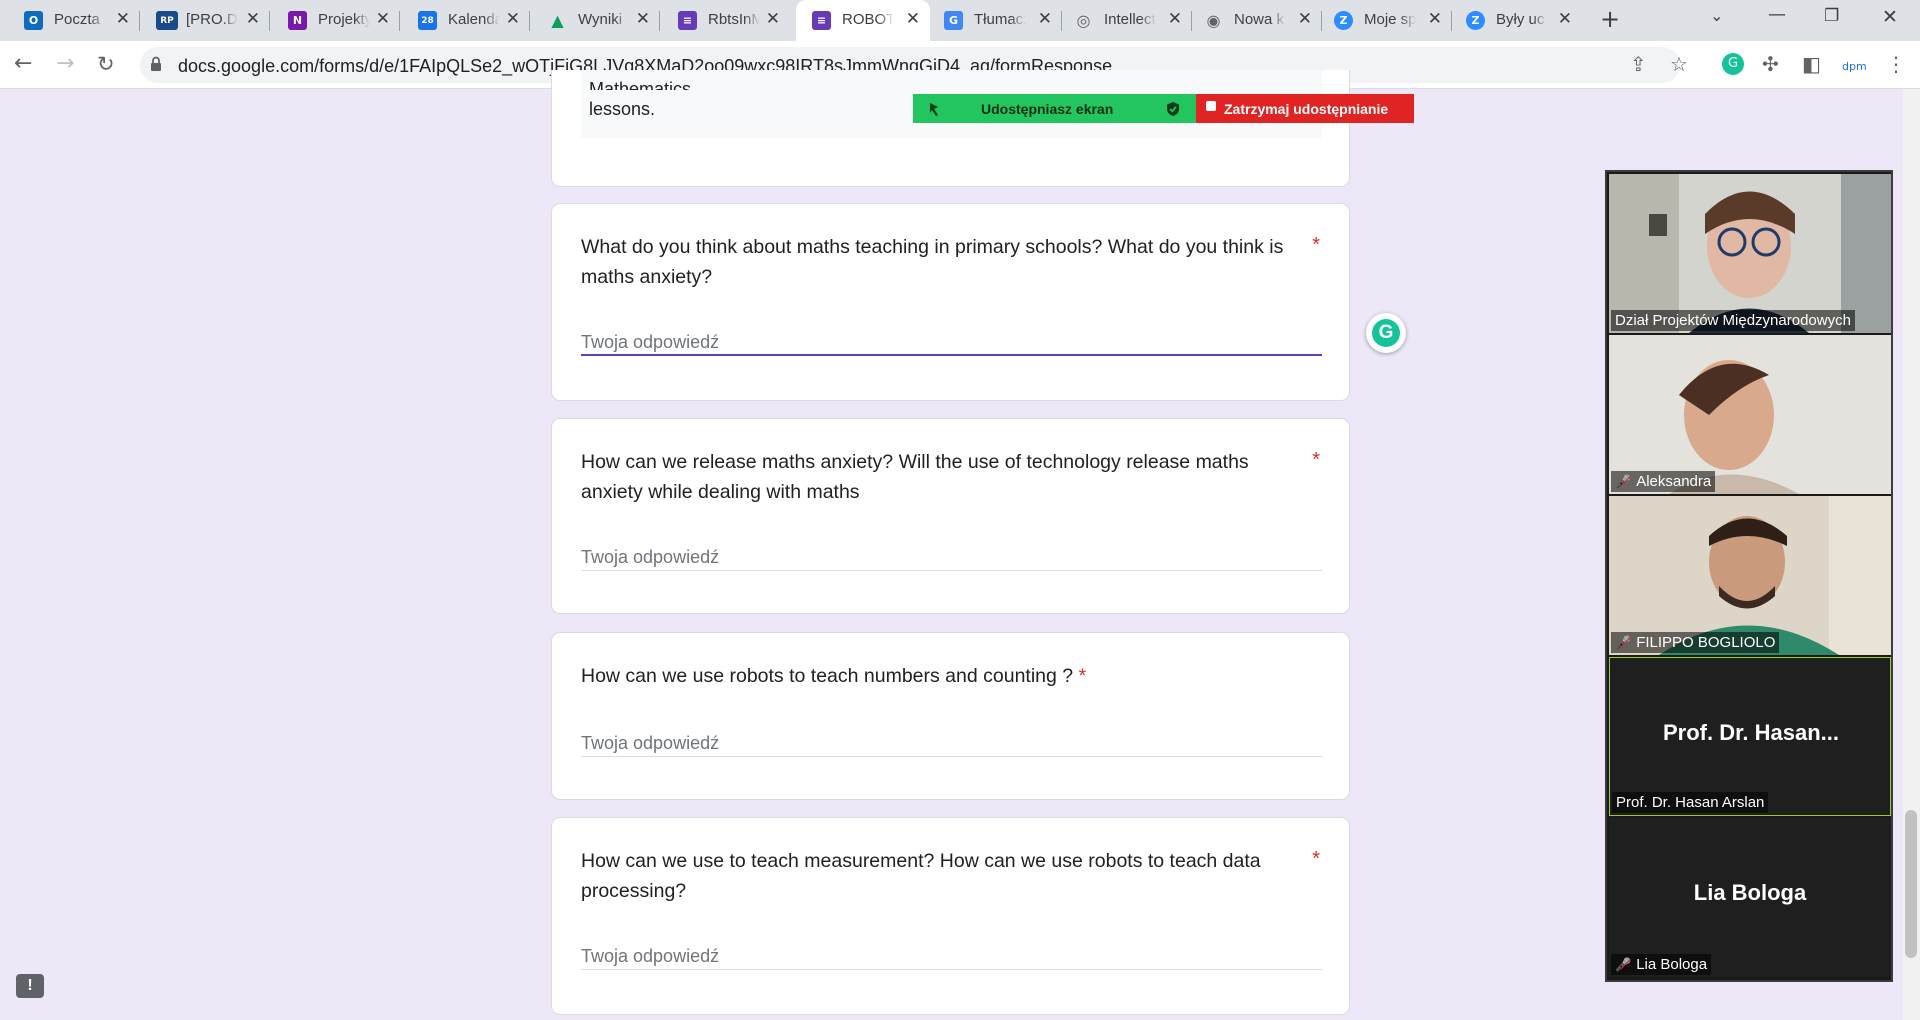 This screenshot has width=1920, height=1020. Describe the element at coordinates (1896, 64) in the screenshot. I see `browser-menu-icon: ⋮` at that location.